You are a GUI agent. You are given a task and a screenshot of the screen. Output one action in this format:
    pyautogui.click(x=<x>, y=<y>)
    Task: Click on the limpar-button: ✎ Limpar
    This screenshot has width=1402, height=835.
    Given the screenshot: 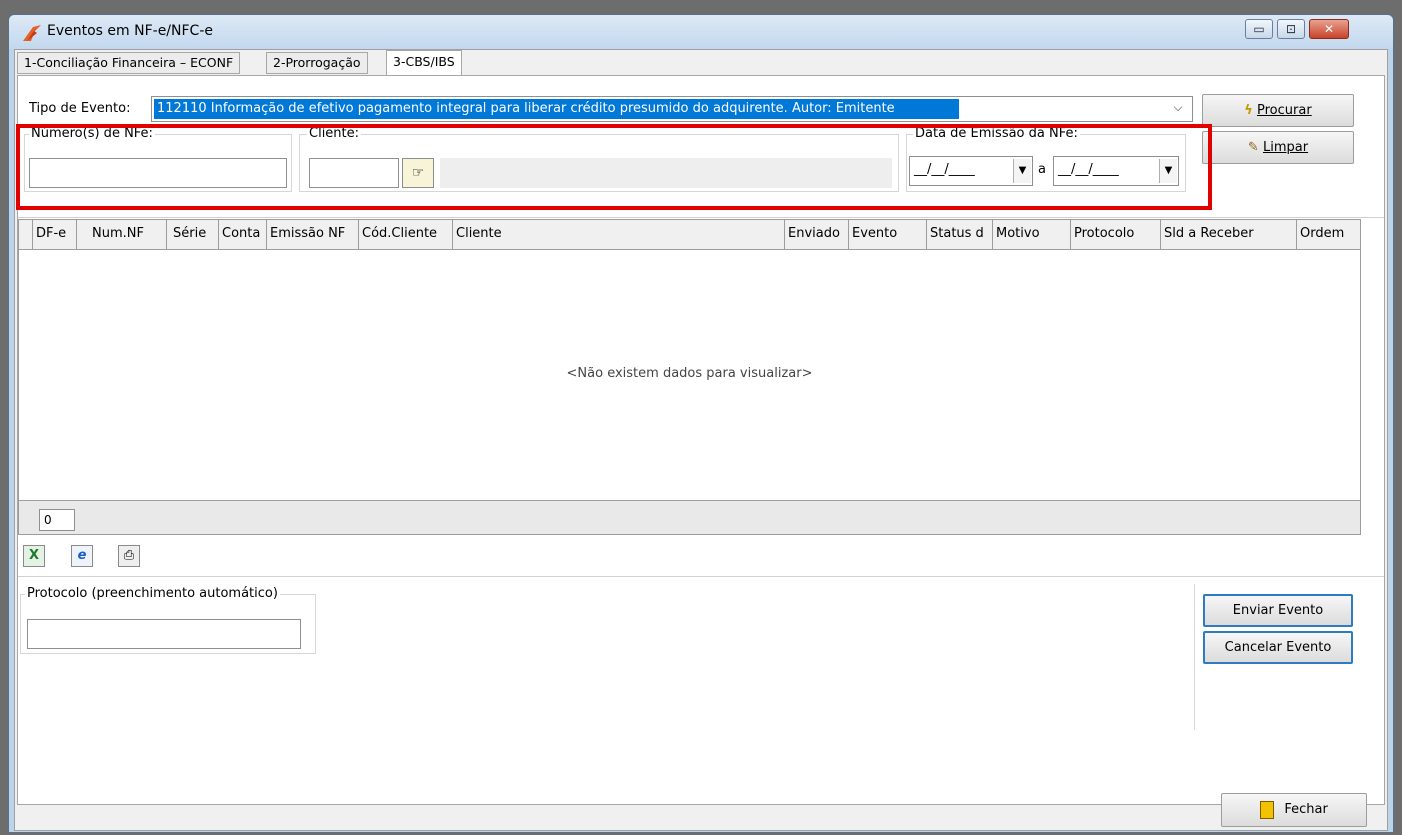 What is the action you would take?
    pyautogui.click(x=1278, y=147)
    